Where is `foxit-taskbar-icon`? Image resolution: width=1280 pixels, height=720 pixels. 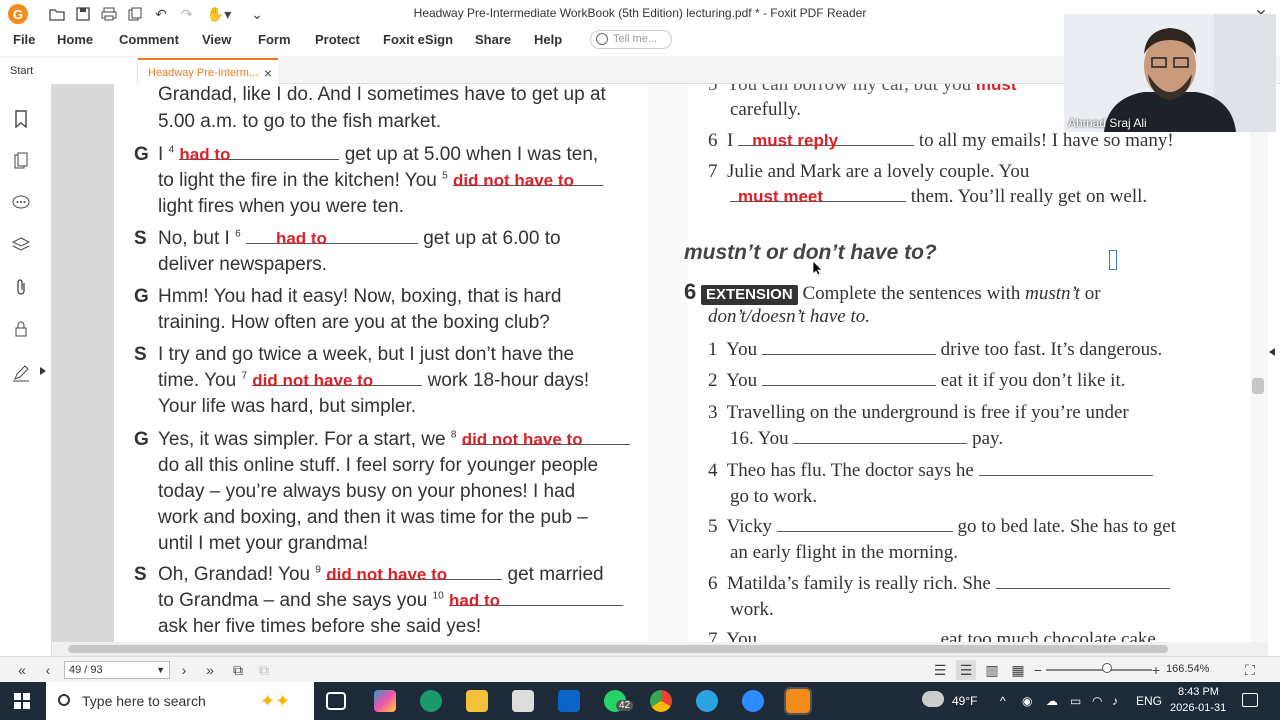
foxit-taskbar-icon is located at coordinates (798, 701).